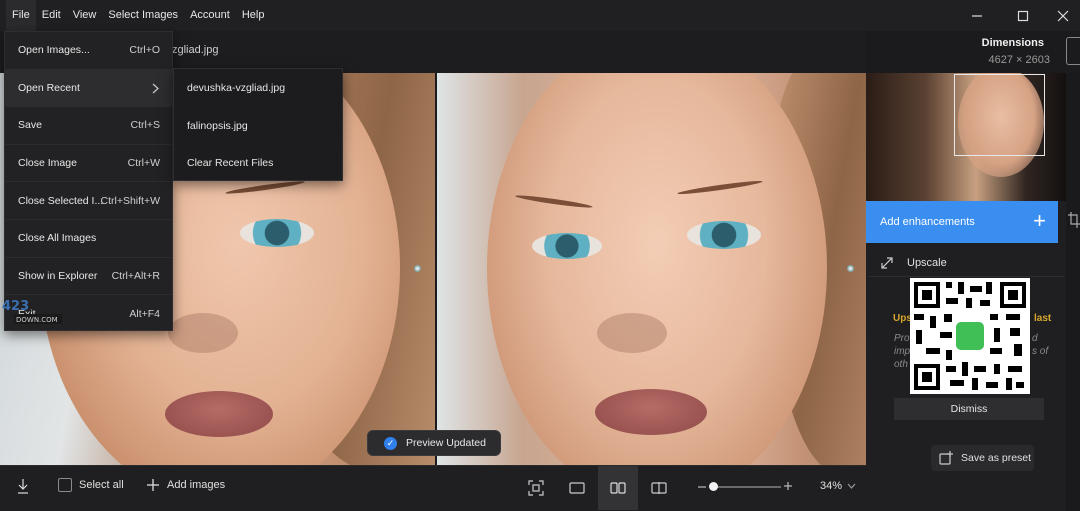 This screenshot has height=511, width=1080. I want to click on menu-item-shortcut: Ctrl+W, so click(143, 163).